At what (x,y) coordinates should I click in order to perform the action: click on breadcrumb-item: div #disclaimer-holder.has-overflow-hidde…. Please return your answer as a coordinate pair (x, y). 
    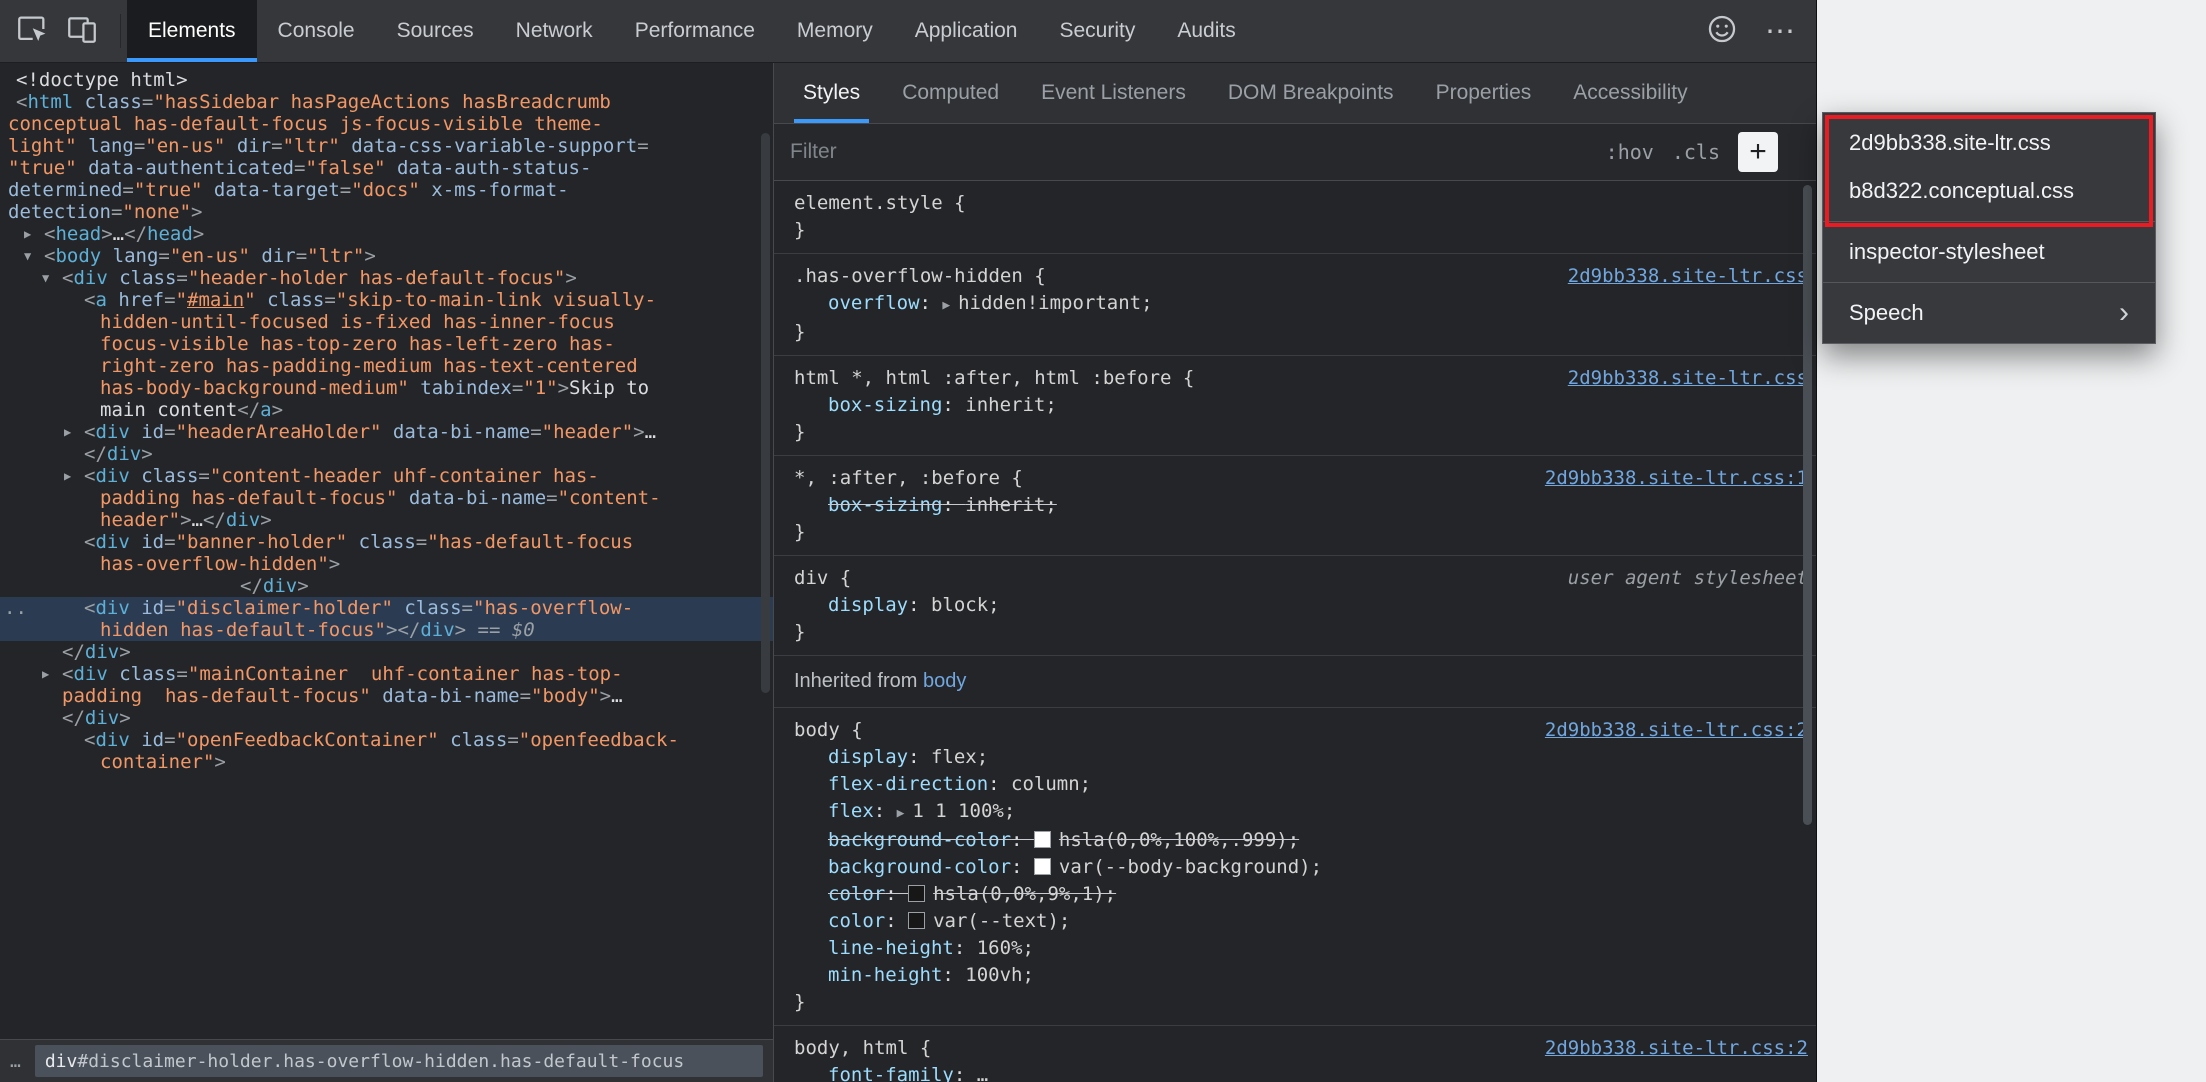
    Looking at the image, I should click on (398, 1061).